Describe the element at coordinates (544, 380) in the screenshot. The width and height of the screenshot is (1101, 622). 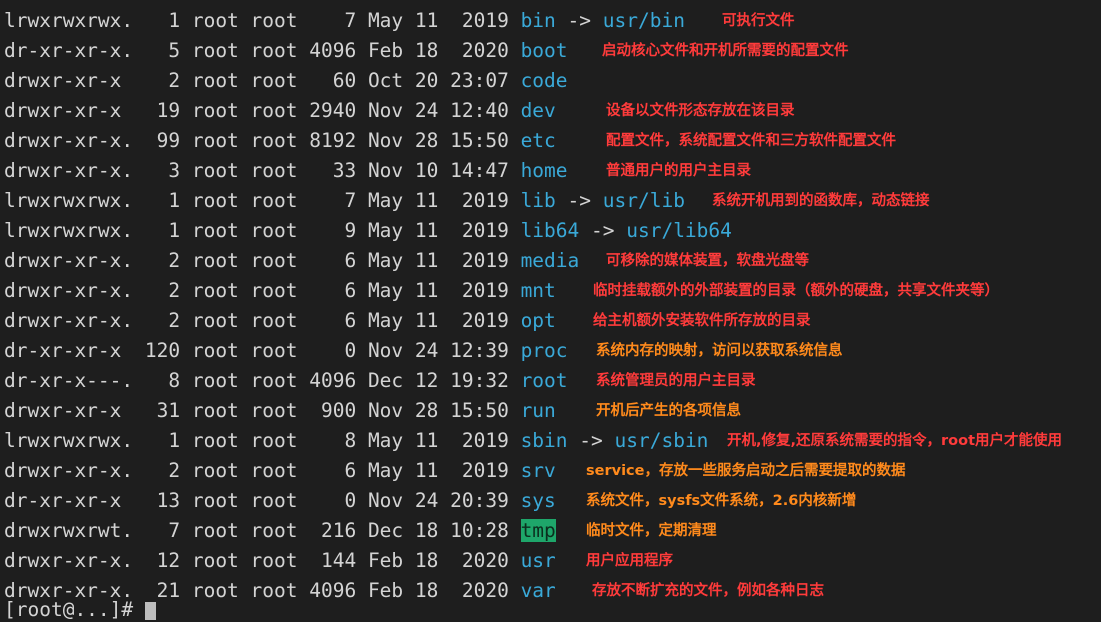
I see `entry-name: root` at that location.